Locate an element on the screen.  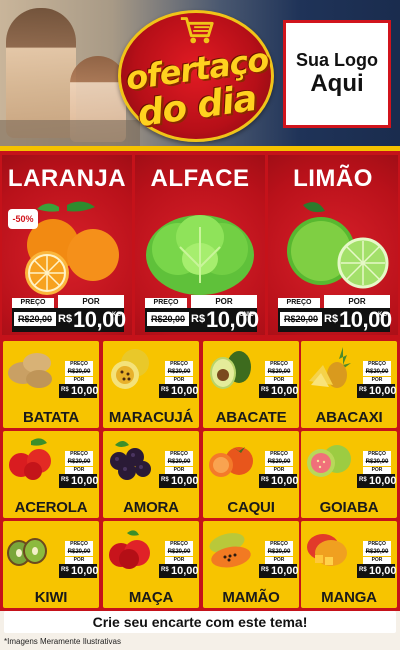
product-card-caqui: PREÇO R$20,00 POR R$ 10,00 CAQUI is located at coordinates (251, 474).